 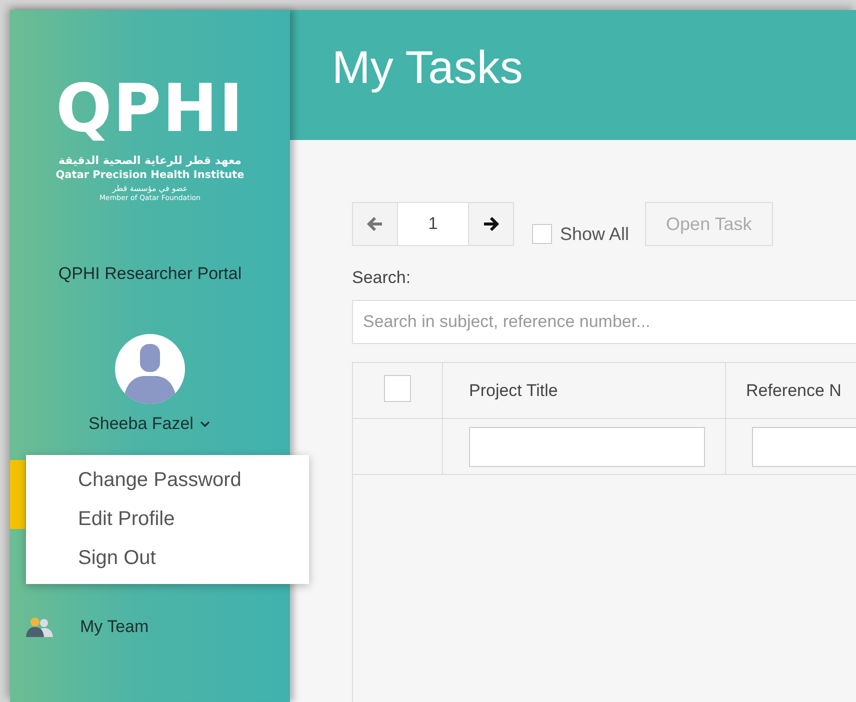 What do you see at coordinates (167, 519) in the screenshot?
I see `menu-item: Edit Profile` at bounding box center [167, 519].